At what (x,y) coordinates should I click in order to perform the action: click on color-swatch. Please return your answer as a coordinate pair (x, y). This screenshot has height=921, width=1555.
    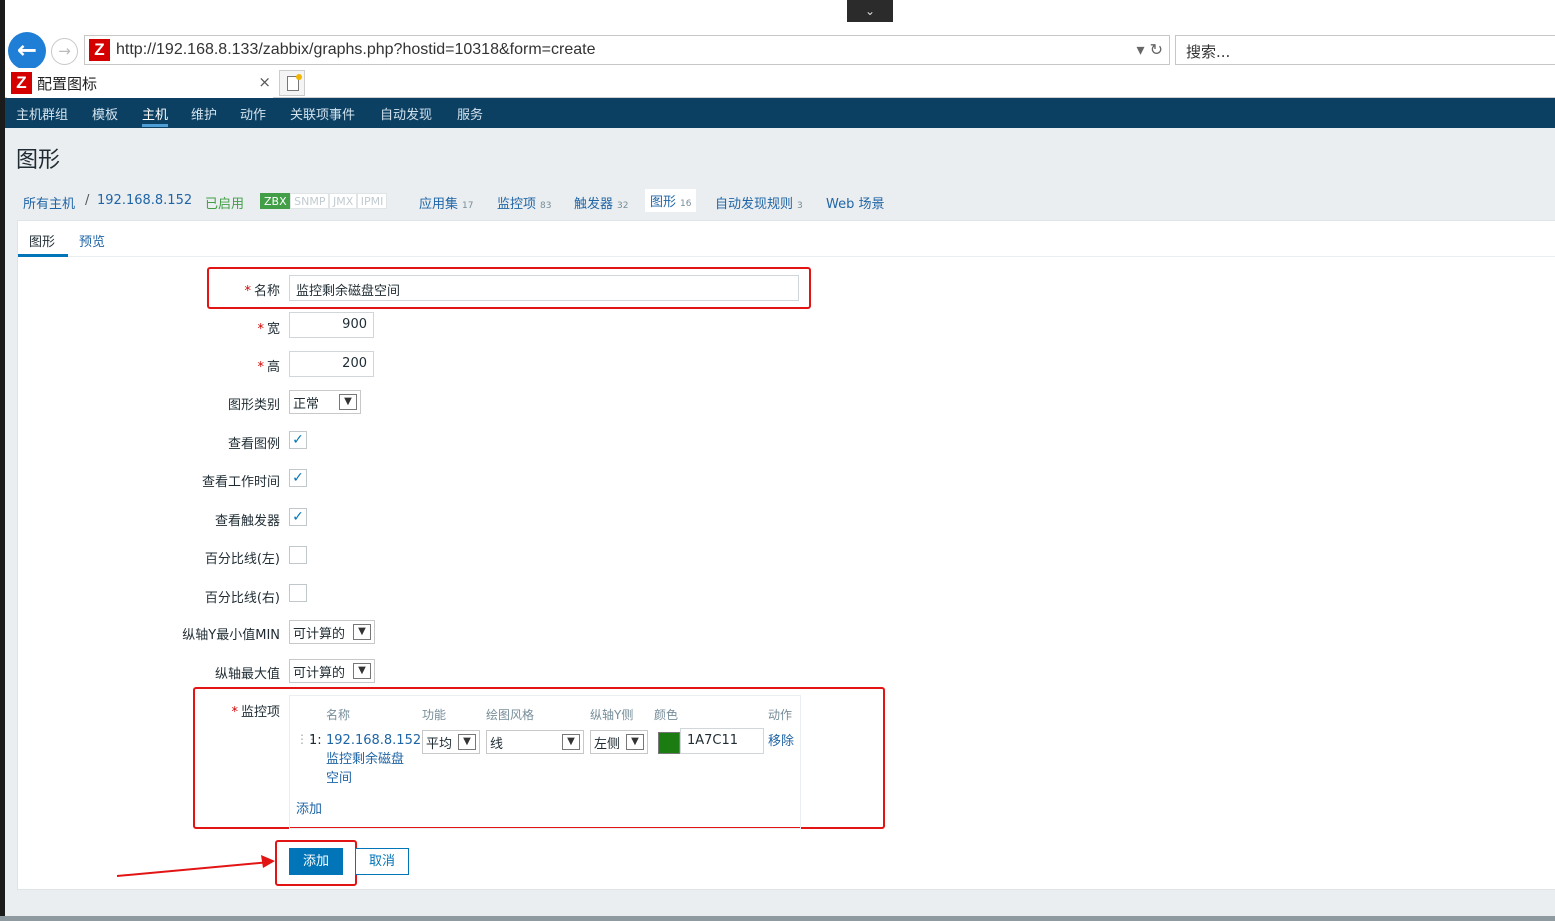
    Looking at the image, I should click on (669, 743).